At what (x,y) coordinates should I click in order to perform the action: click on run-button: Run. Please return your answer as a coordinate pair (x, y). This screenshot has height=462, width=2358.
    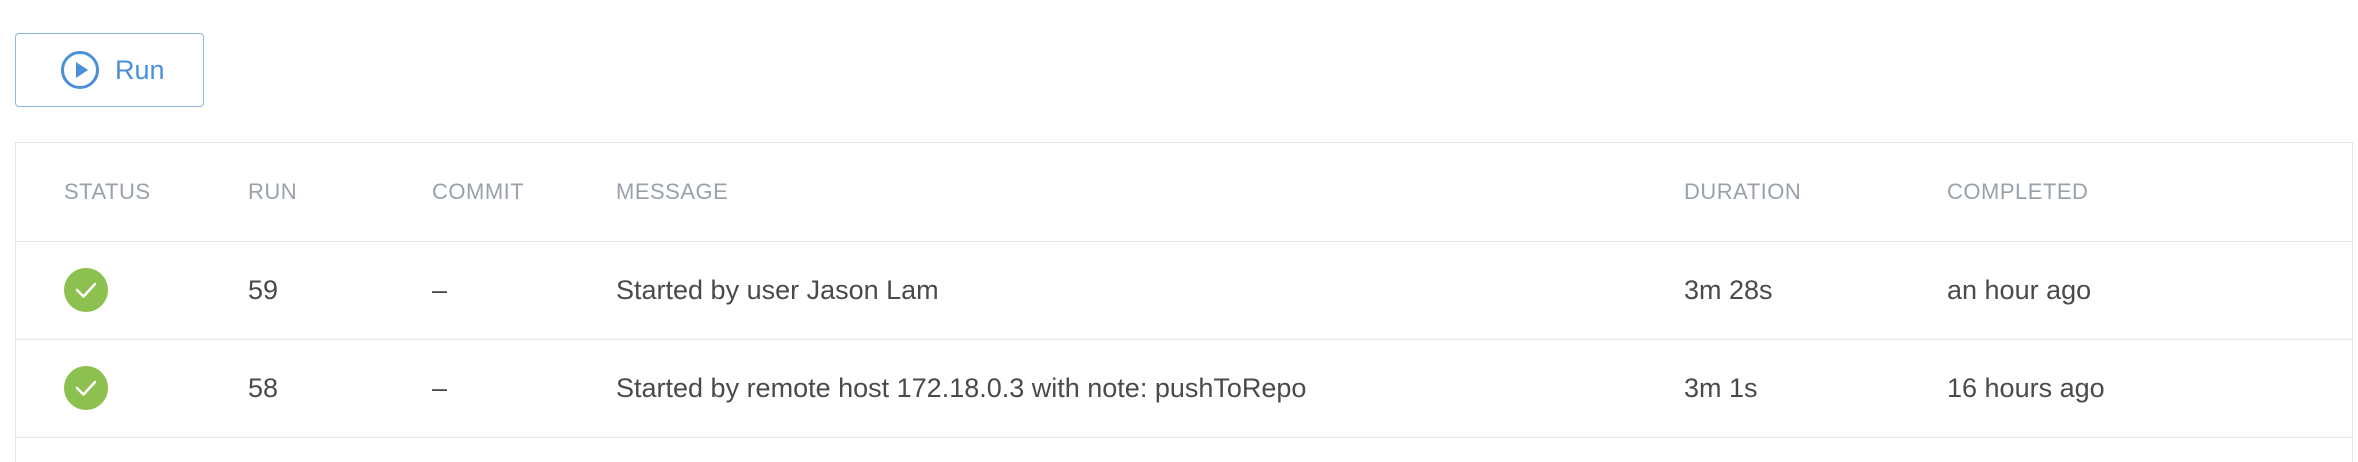
    Looking at the image, I should click on (109, 70).